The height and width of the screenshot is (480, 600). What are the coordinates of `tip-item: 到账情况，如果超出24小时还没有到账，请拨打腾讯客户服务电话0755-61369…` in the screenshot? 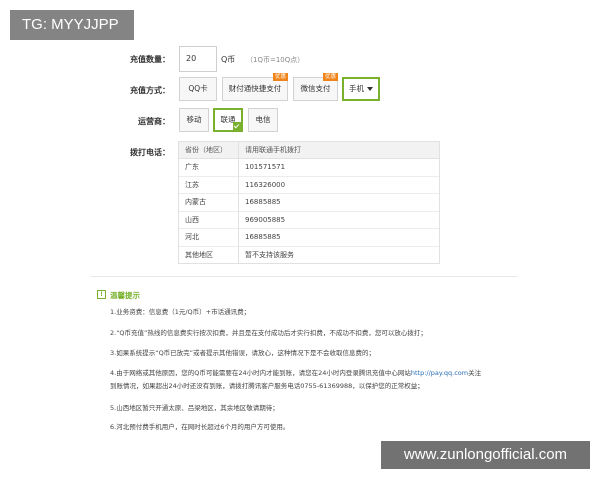 It's located at (267, 386).